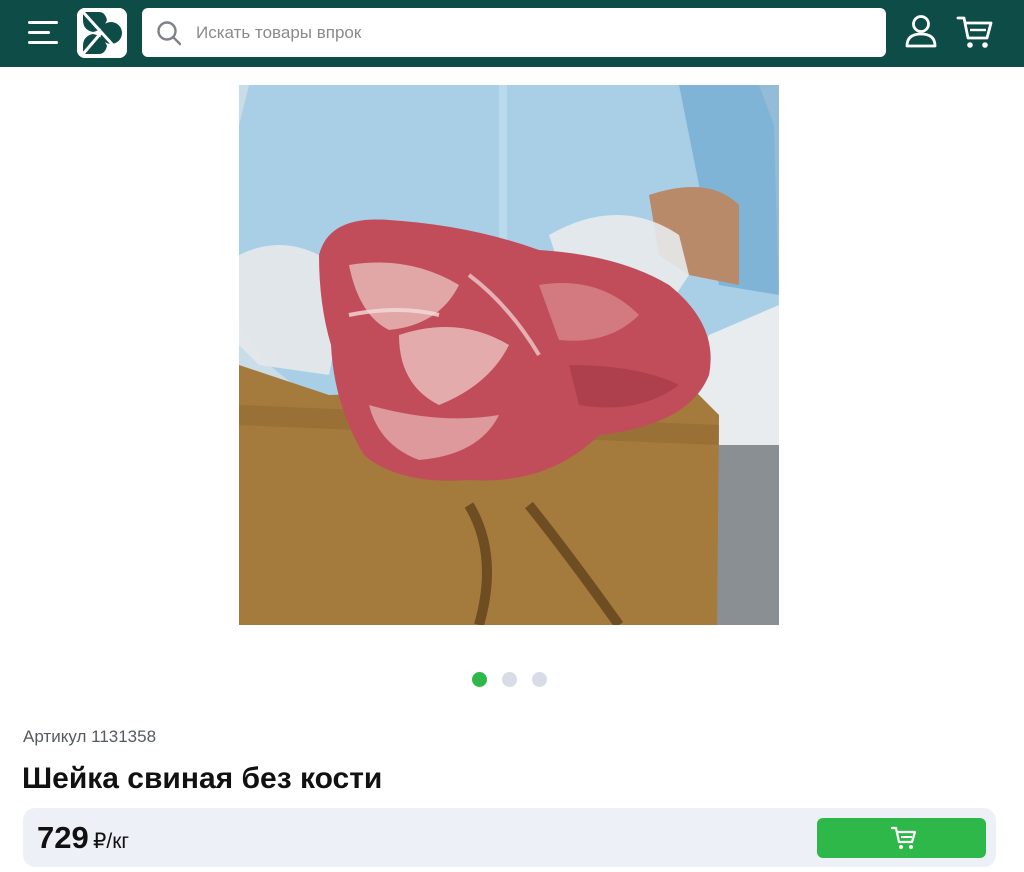 The height and width of the screenshot is (872, 1024). I want to click on add-to-cart-button, so click(901, 838).